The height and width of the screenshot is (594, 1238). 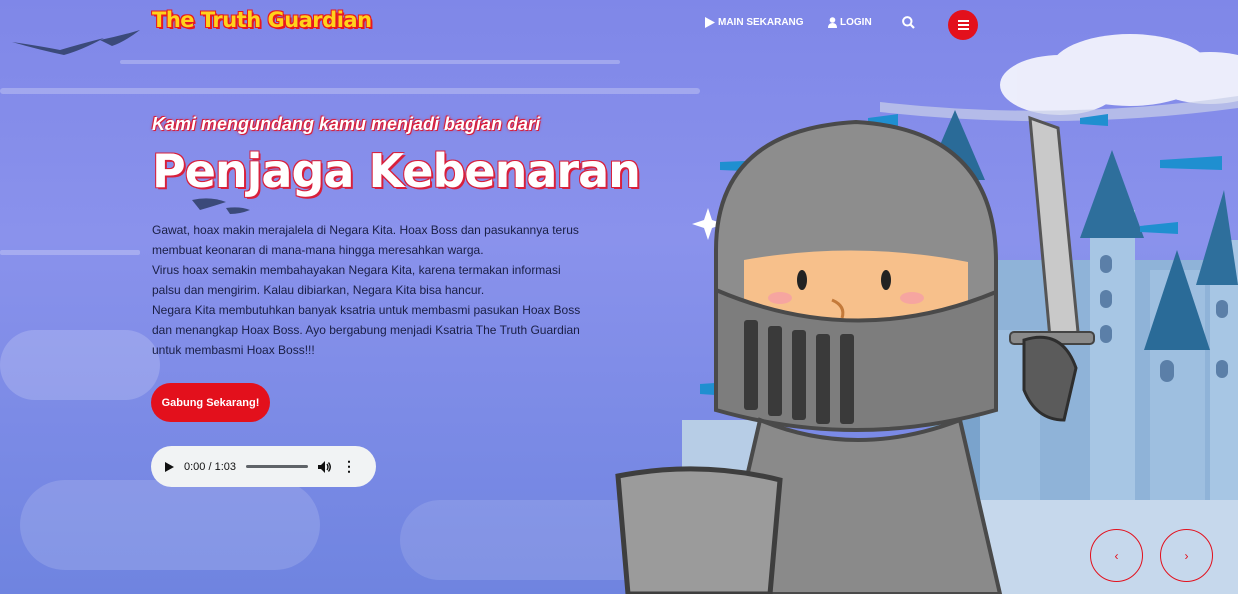 I want to click on nav-play-link: MAIN SEKARANG, so click(x=754, y=22).